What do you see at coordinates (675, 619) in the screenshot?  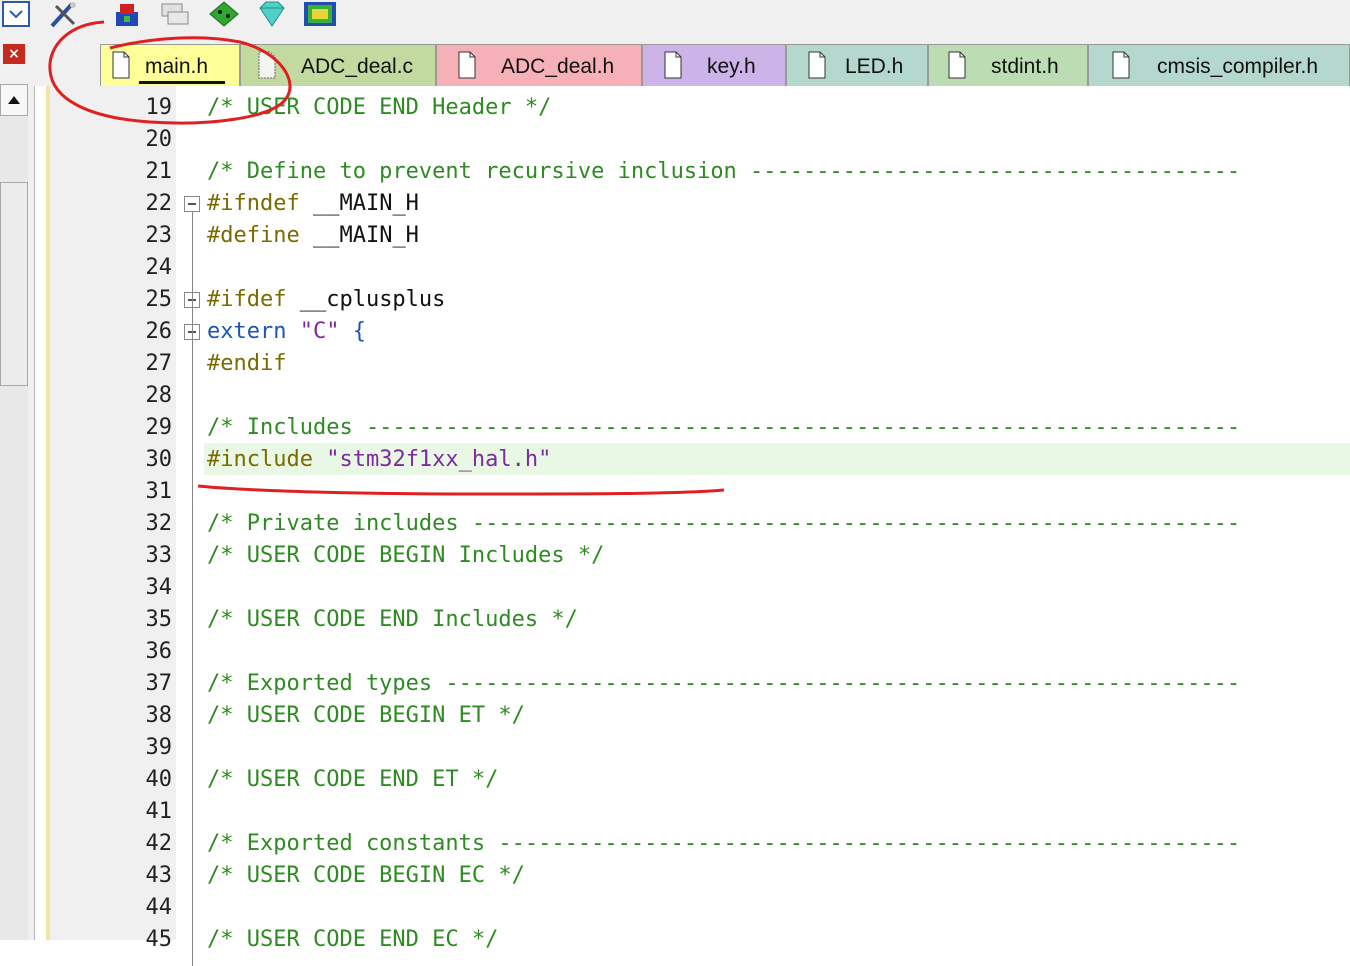 I see `code-line: 35 /* USER CODE END Includes */` at bounding box center [675, 619].